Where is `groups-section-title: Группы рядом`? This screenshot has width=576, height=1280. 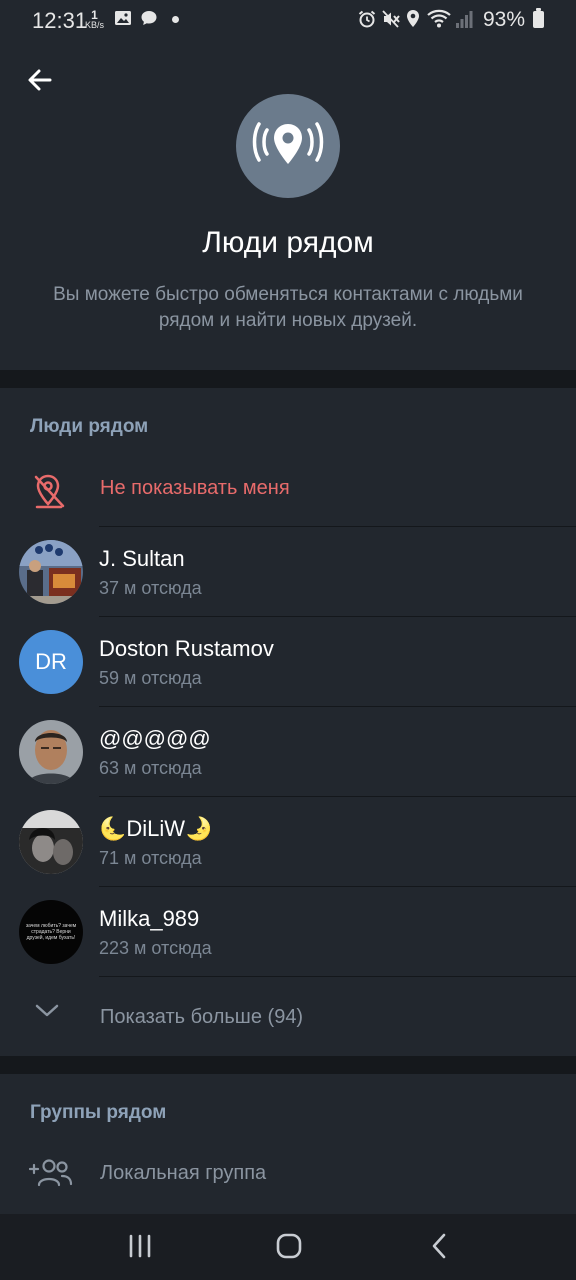 groups-section-title: Группы рядом is located at coordinates (98, 1112).